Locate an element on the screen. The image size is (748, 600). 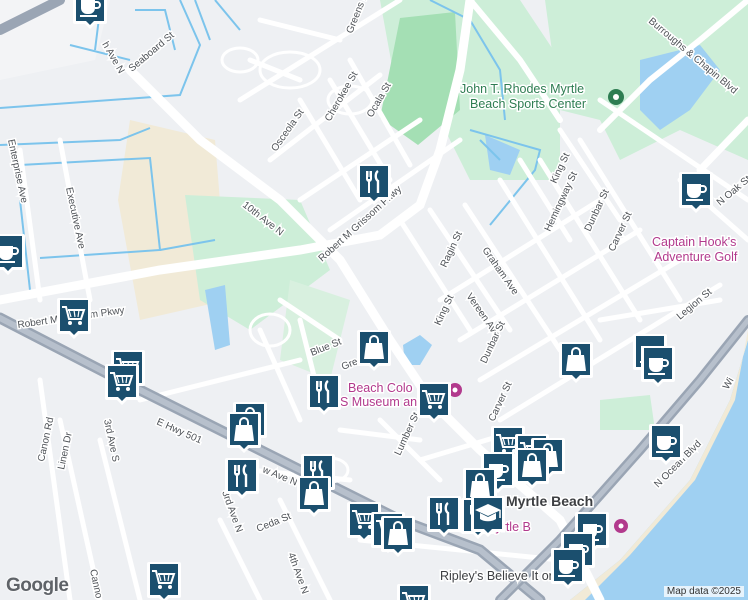
map-attribution: Map data ©2025 is located at coordinates (703, 591).